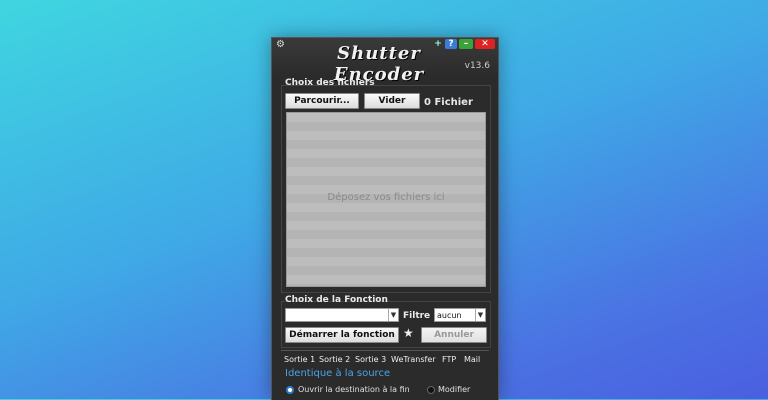  I want to click on tab-wetransfer: WeTransfer, so click(413, 359).